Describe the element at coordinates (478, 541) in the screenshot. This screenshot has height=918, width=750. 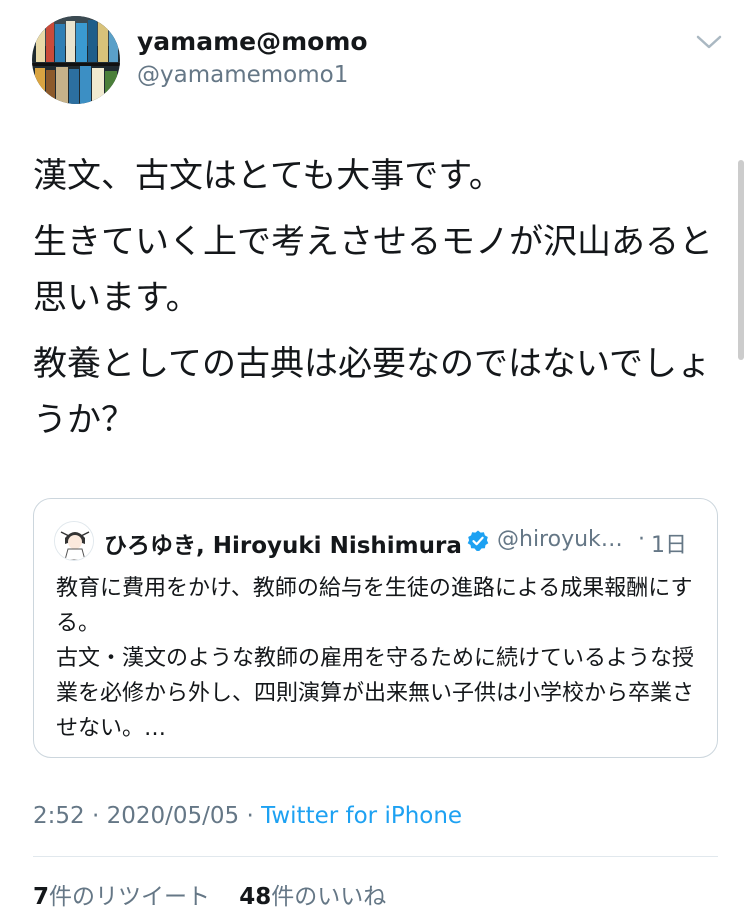
I see `verified-badge-icon` at that location.